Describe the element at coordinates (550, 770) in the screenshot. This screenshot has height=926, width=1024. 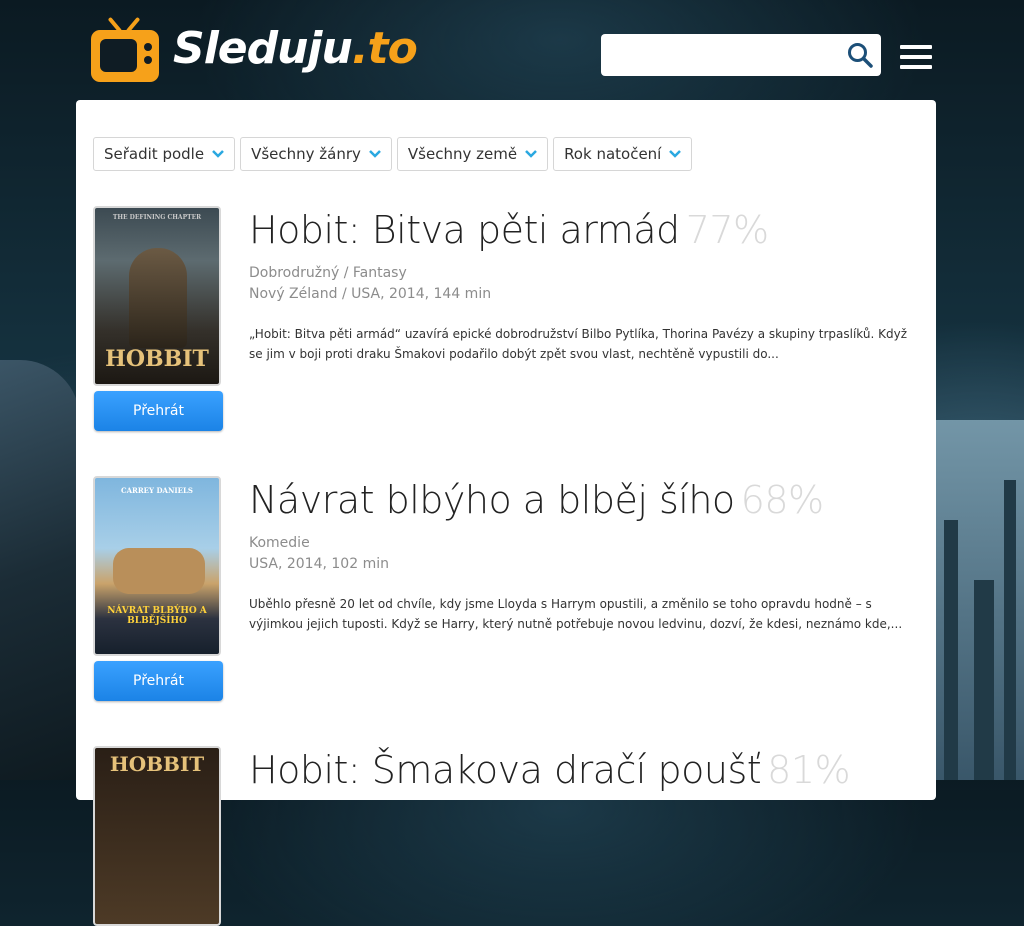
I see `movie-title: Hobit: Šmakova dračí poušť 81%` at that location.